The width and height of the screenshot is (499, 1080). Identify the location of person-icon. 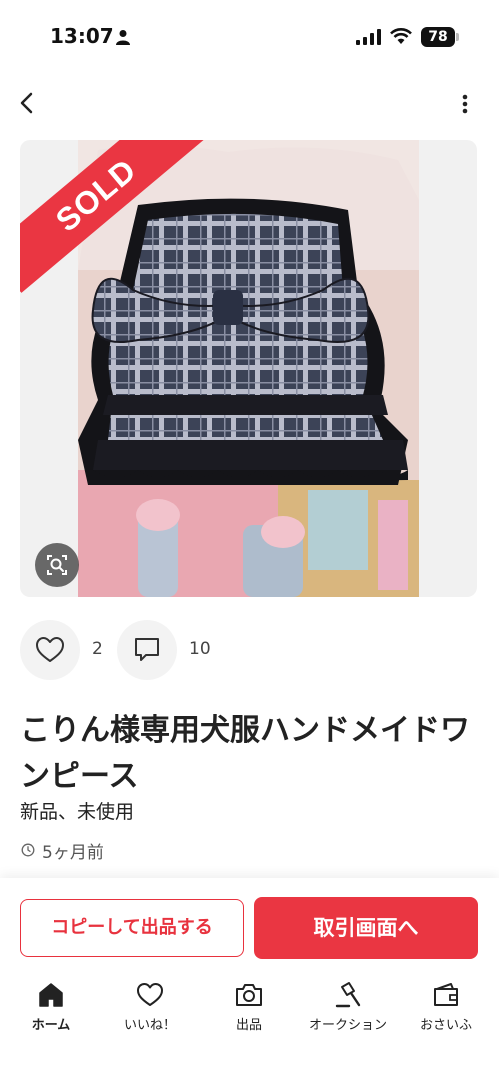
(123, 37).